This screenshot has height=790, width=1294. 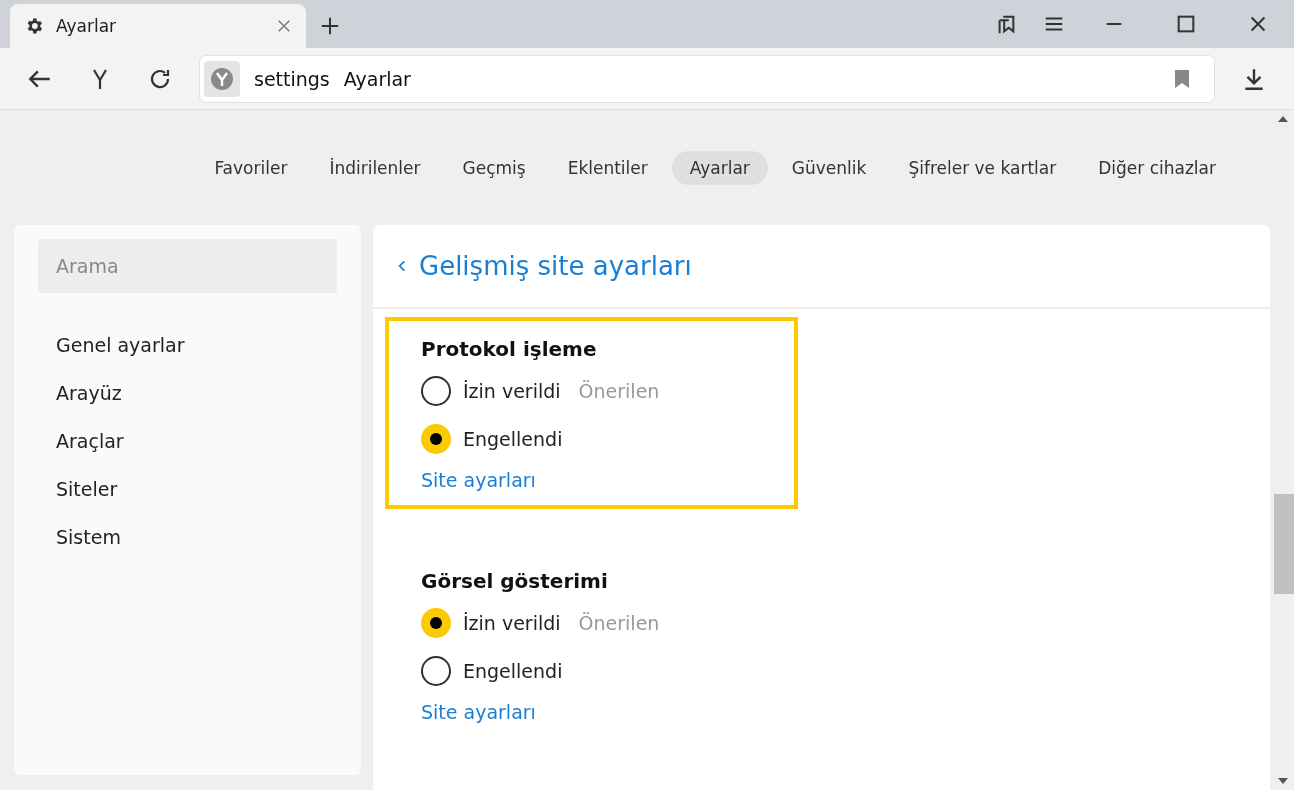 I want to click on tab-title: Ayarlar, so click(x=87, y=26).